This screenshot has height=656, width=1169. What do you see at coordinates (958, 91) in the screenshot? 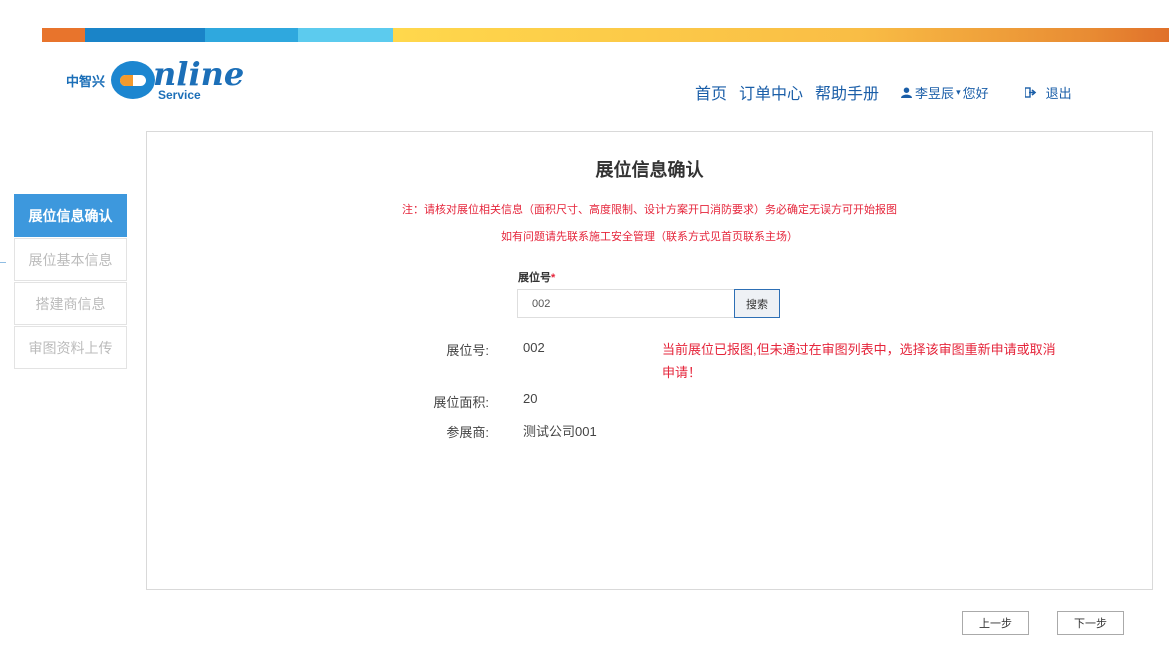
I see `chevron-down-icon: ▾` at bounding box center [958, 91].